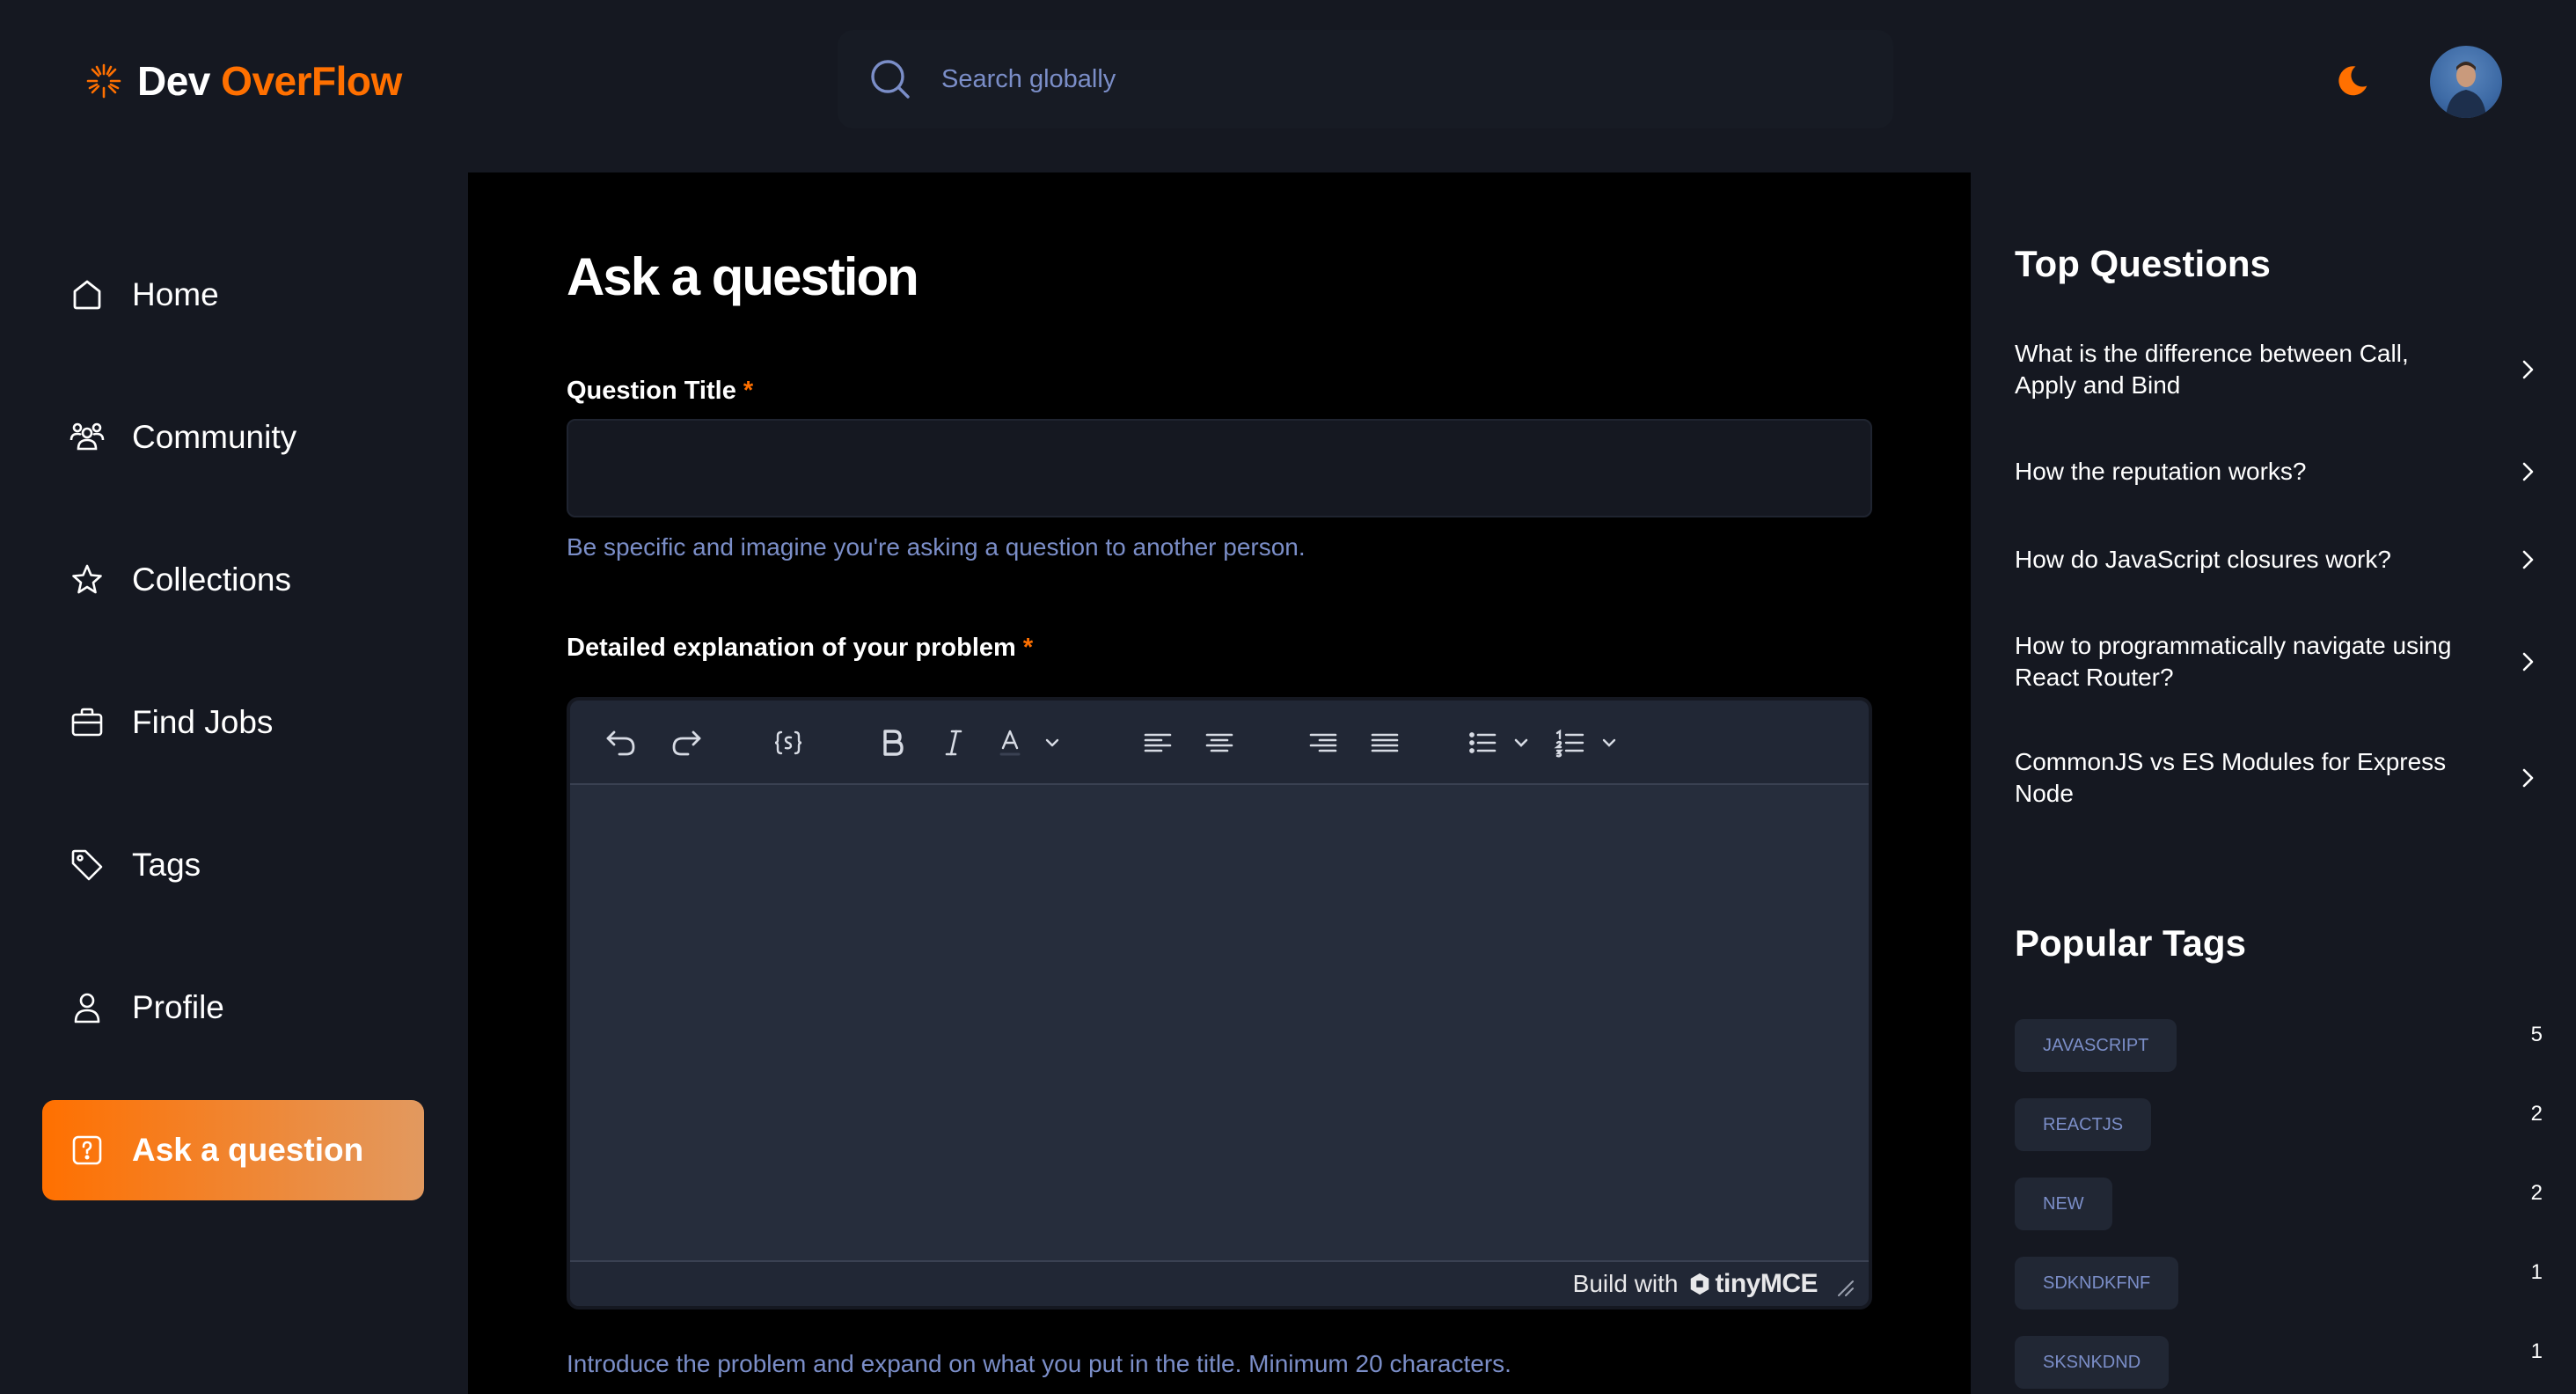  I want to click on sidebar-item-community: Community, so click(233, 437).